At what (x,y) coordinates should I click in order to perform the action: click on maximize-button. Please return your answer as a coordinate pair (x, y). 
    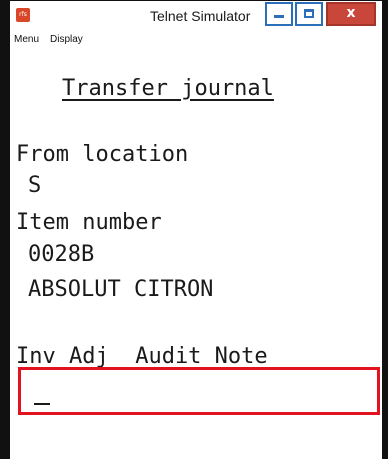
    Looking at the image, I should click on (309, 14).